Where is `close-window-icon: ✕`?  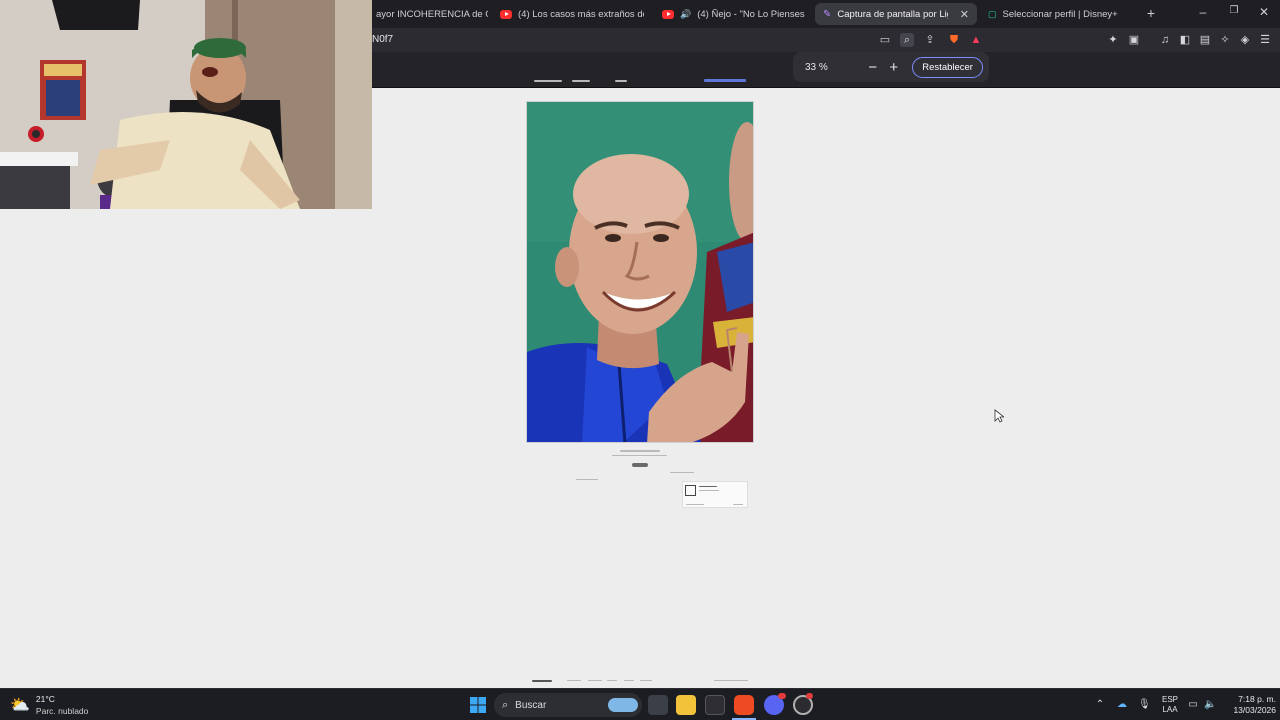
close-window-icon: ✕ is located at coordinates (1264, 12).